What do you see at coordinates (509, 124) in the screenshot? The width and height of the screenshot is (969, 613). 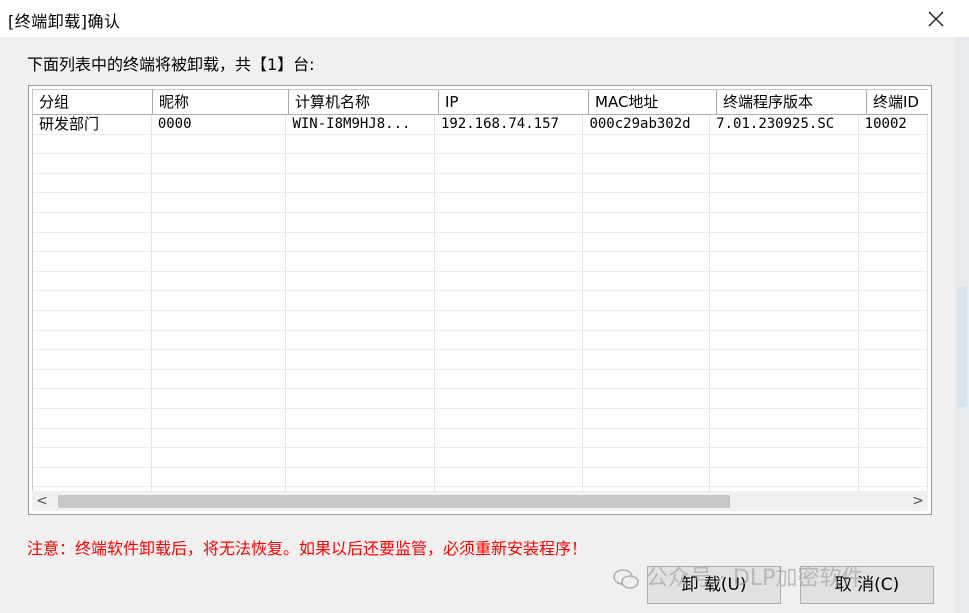 I see `table-cell: 192.168.74.157` at bounding box center [509, 124].